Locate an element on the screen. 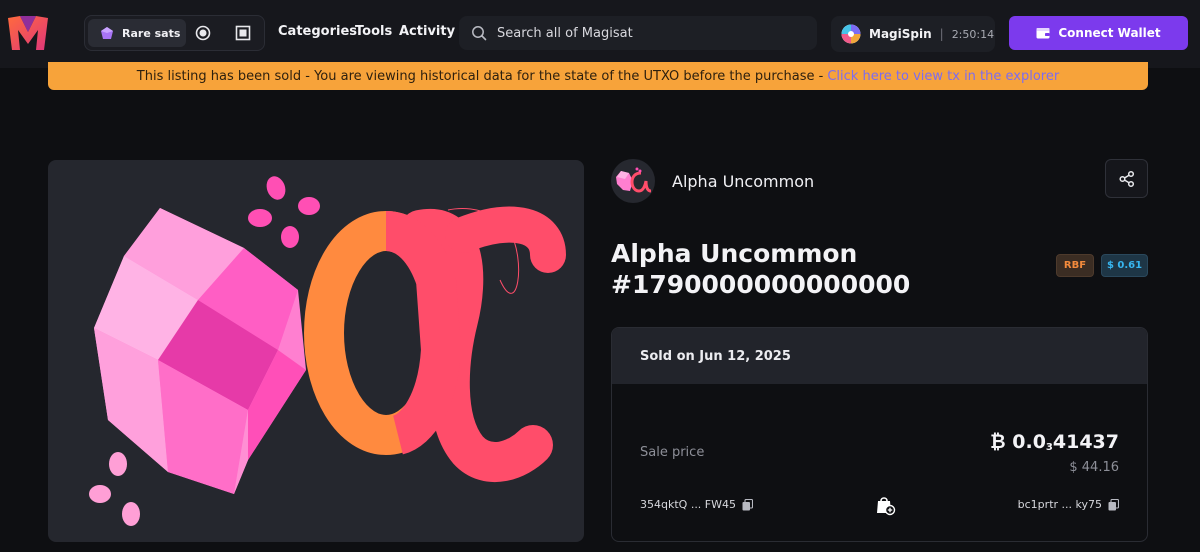 This screenshot has height=552, width=1200. btc-digits: 41437 is located at coordinates (1085, 442).